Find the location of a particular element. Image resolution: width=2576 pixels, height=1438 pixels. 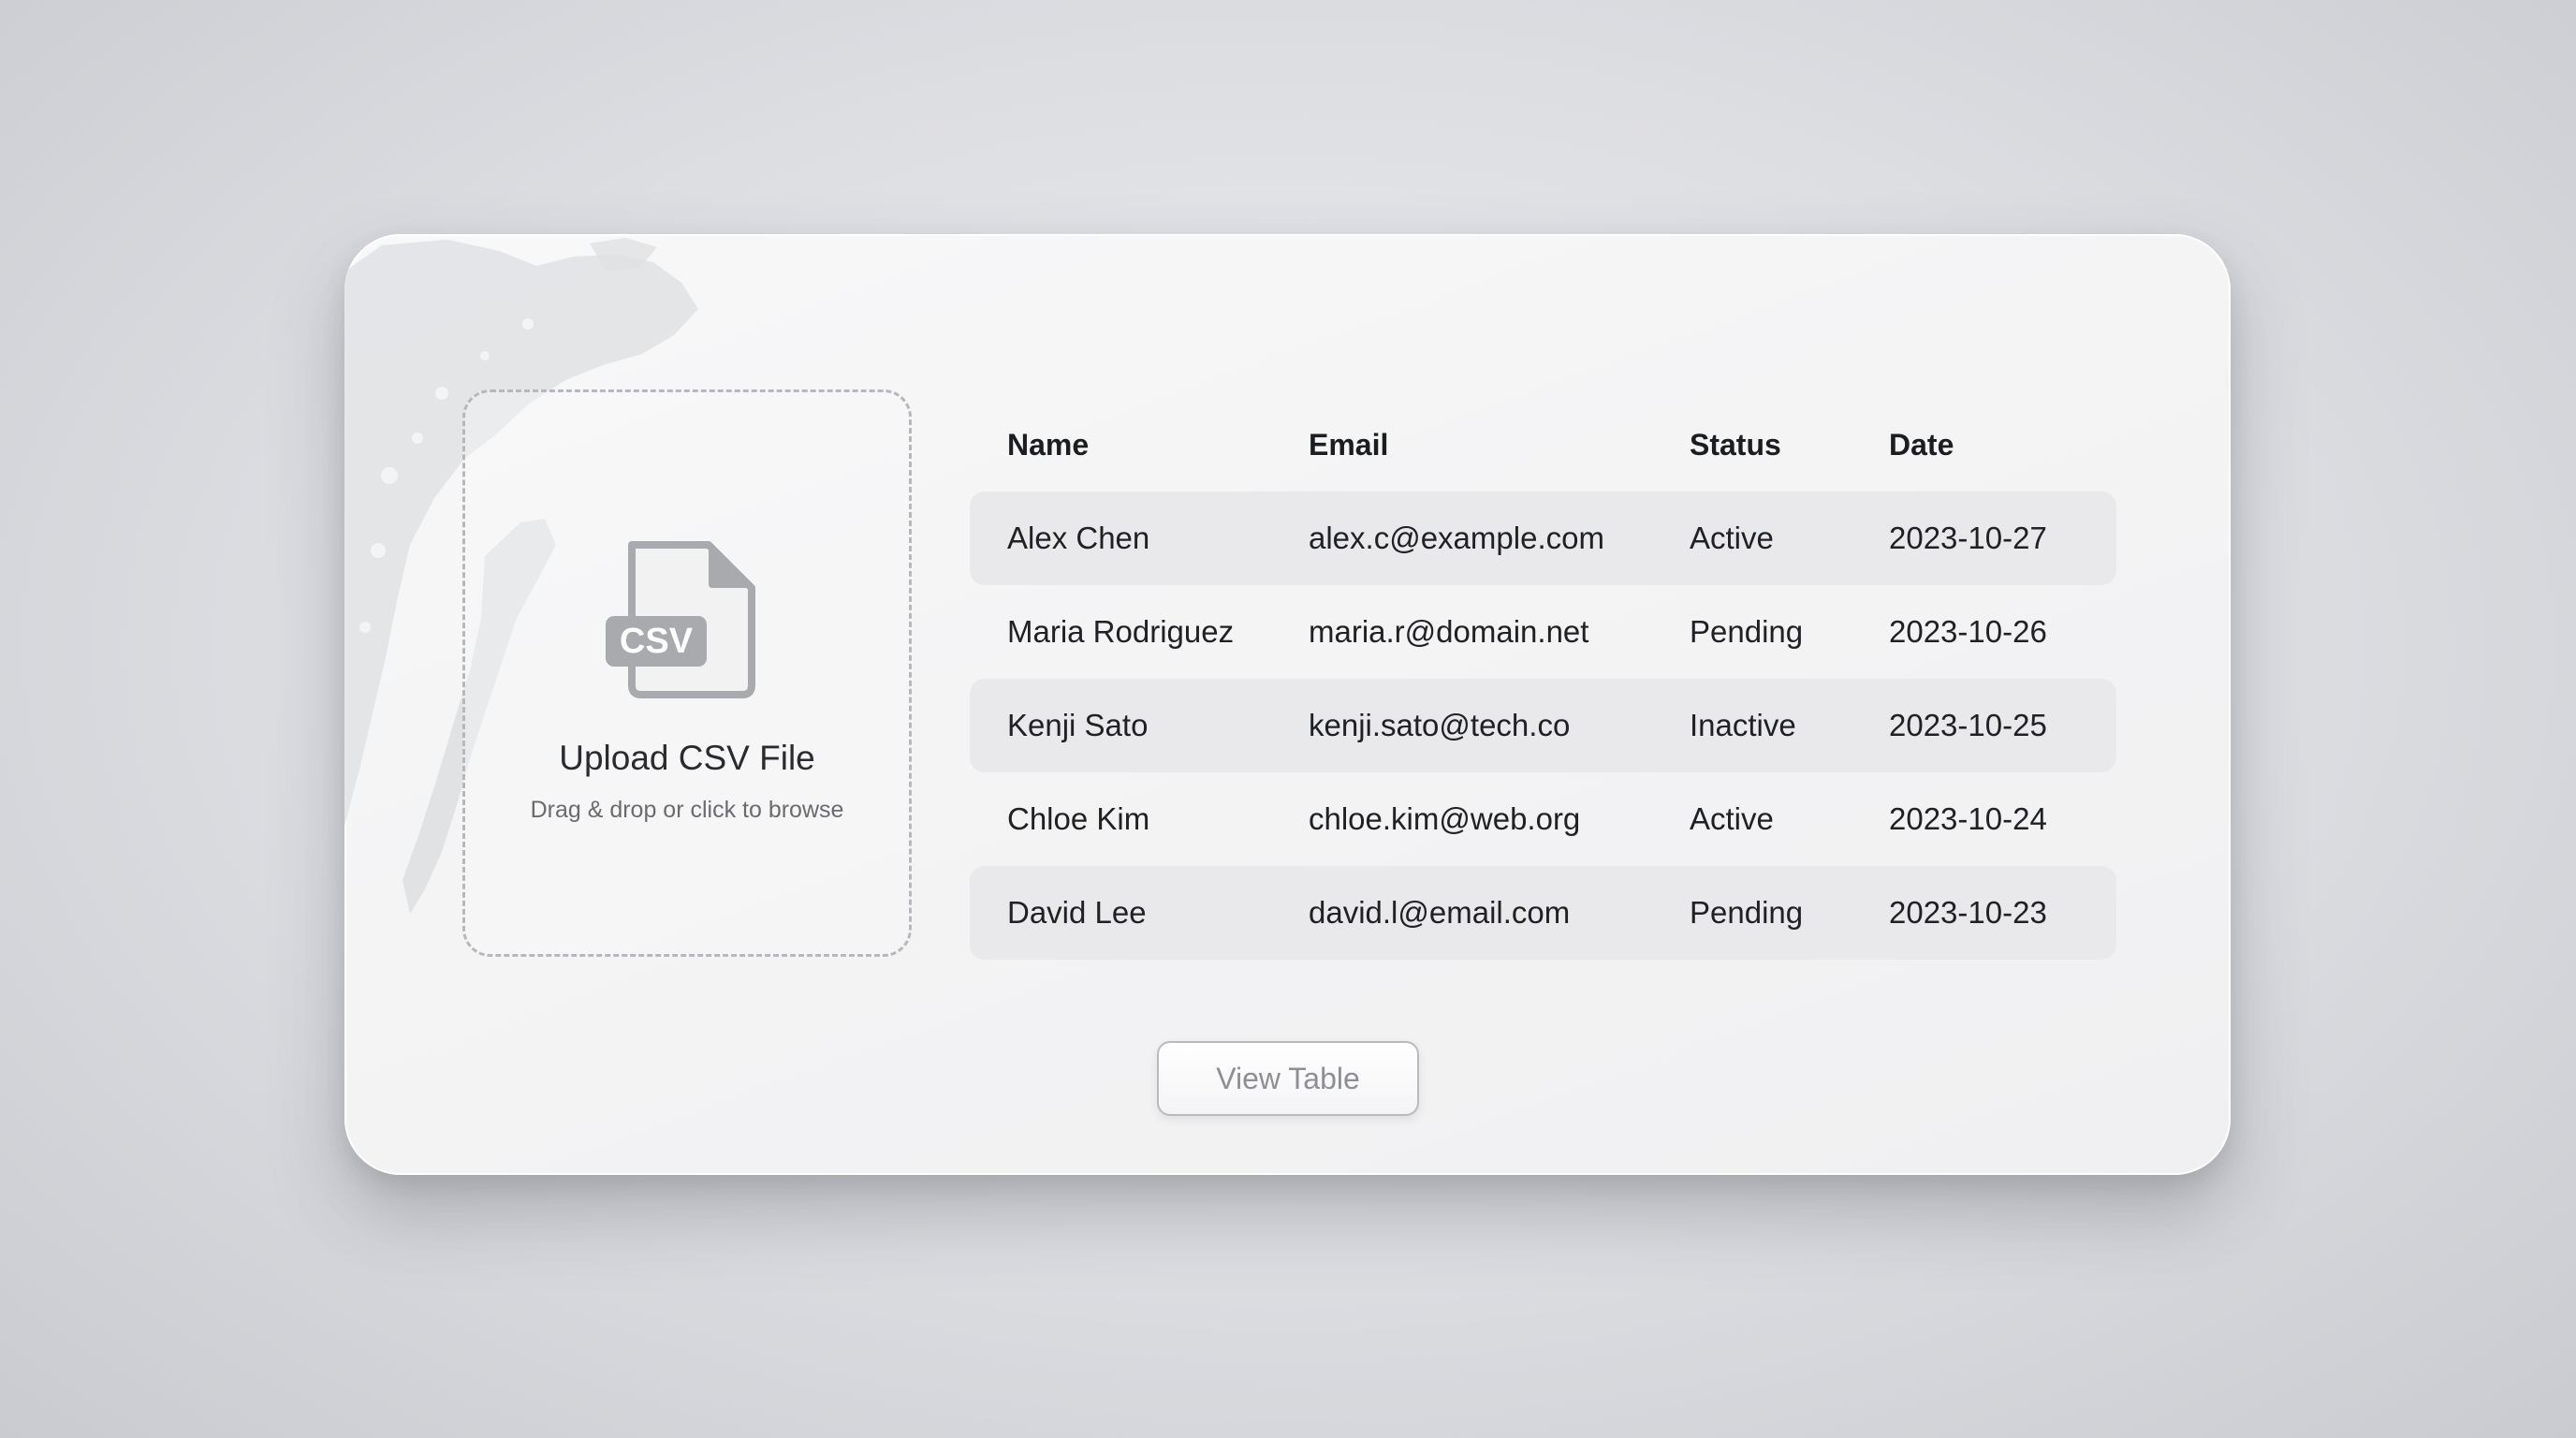

cell-name: Maria Rodriguez is located at coordinates (1121, 631).